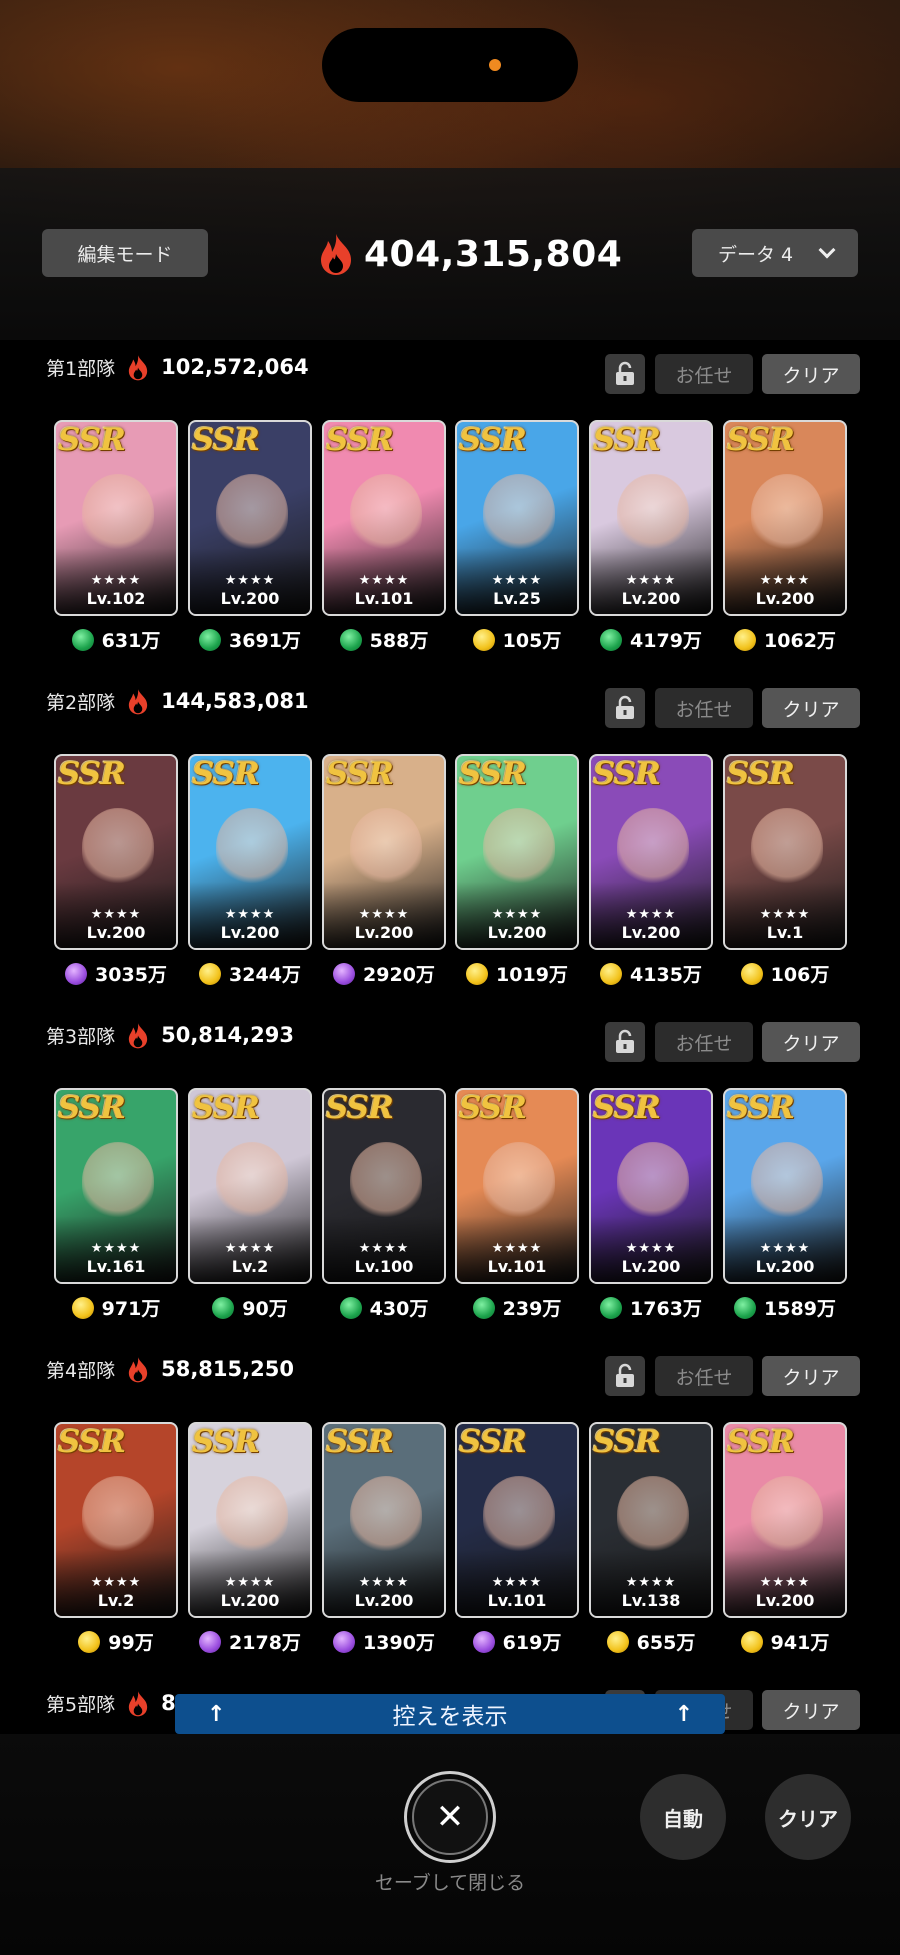 This screenshot has width=900, height=1955. What do you see at coordinates (131, 1309) in the screenshot?
I see `character-power-value: 971万` at bounding box center [131, 1309].